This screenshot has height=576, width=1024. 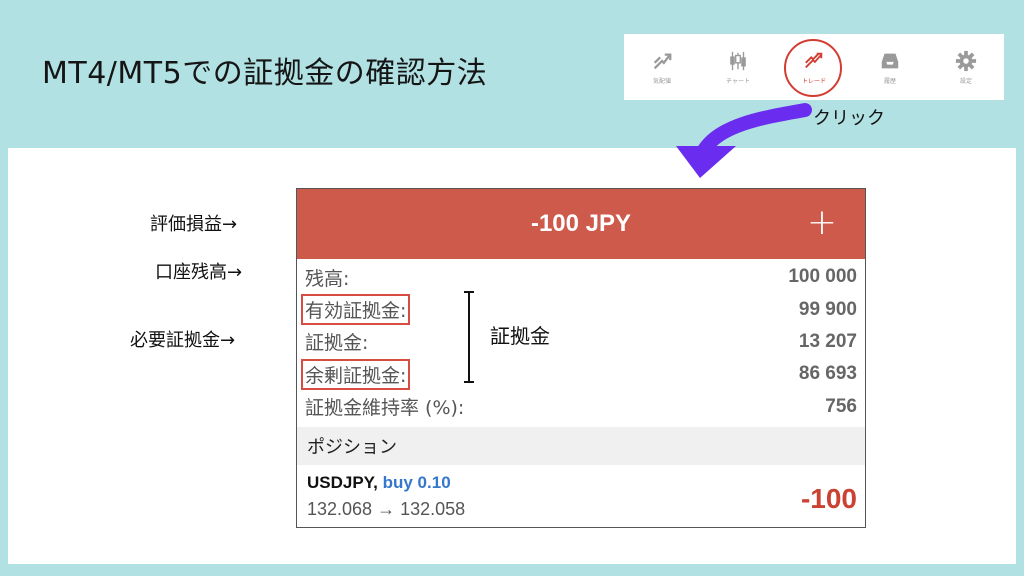 I want to click on balance-row-label: 残高:, so click(x=327, y=278).